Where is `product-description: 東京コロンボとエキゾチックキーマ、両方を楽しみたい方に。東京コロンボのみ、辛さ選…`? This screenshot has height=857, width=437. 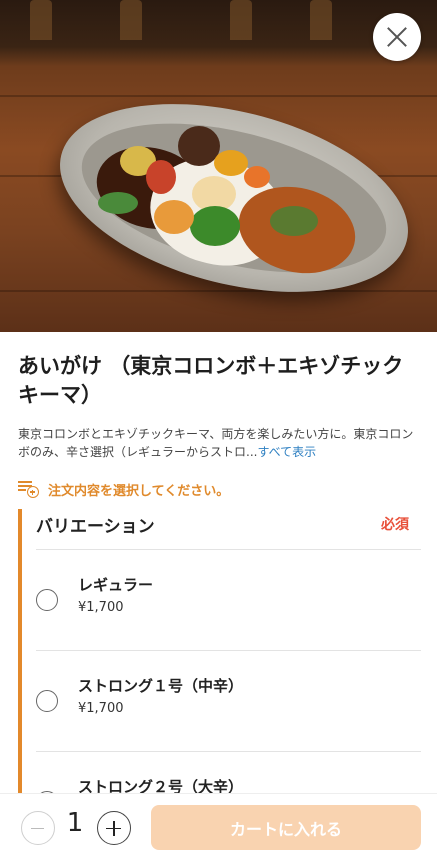 product-description: 東京コロンボとエキゾチックキーマ、両方を楽しみたい方に。東京コロンボのみ、辛さ選… is located at coordinates (220, 443).